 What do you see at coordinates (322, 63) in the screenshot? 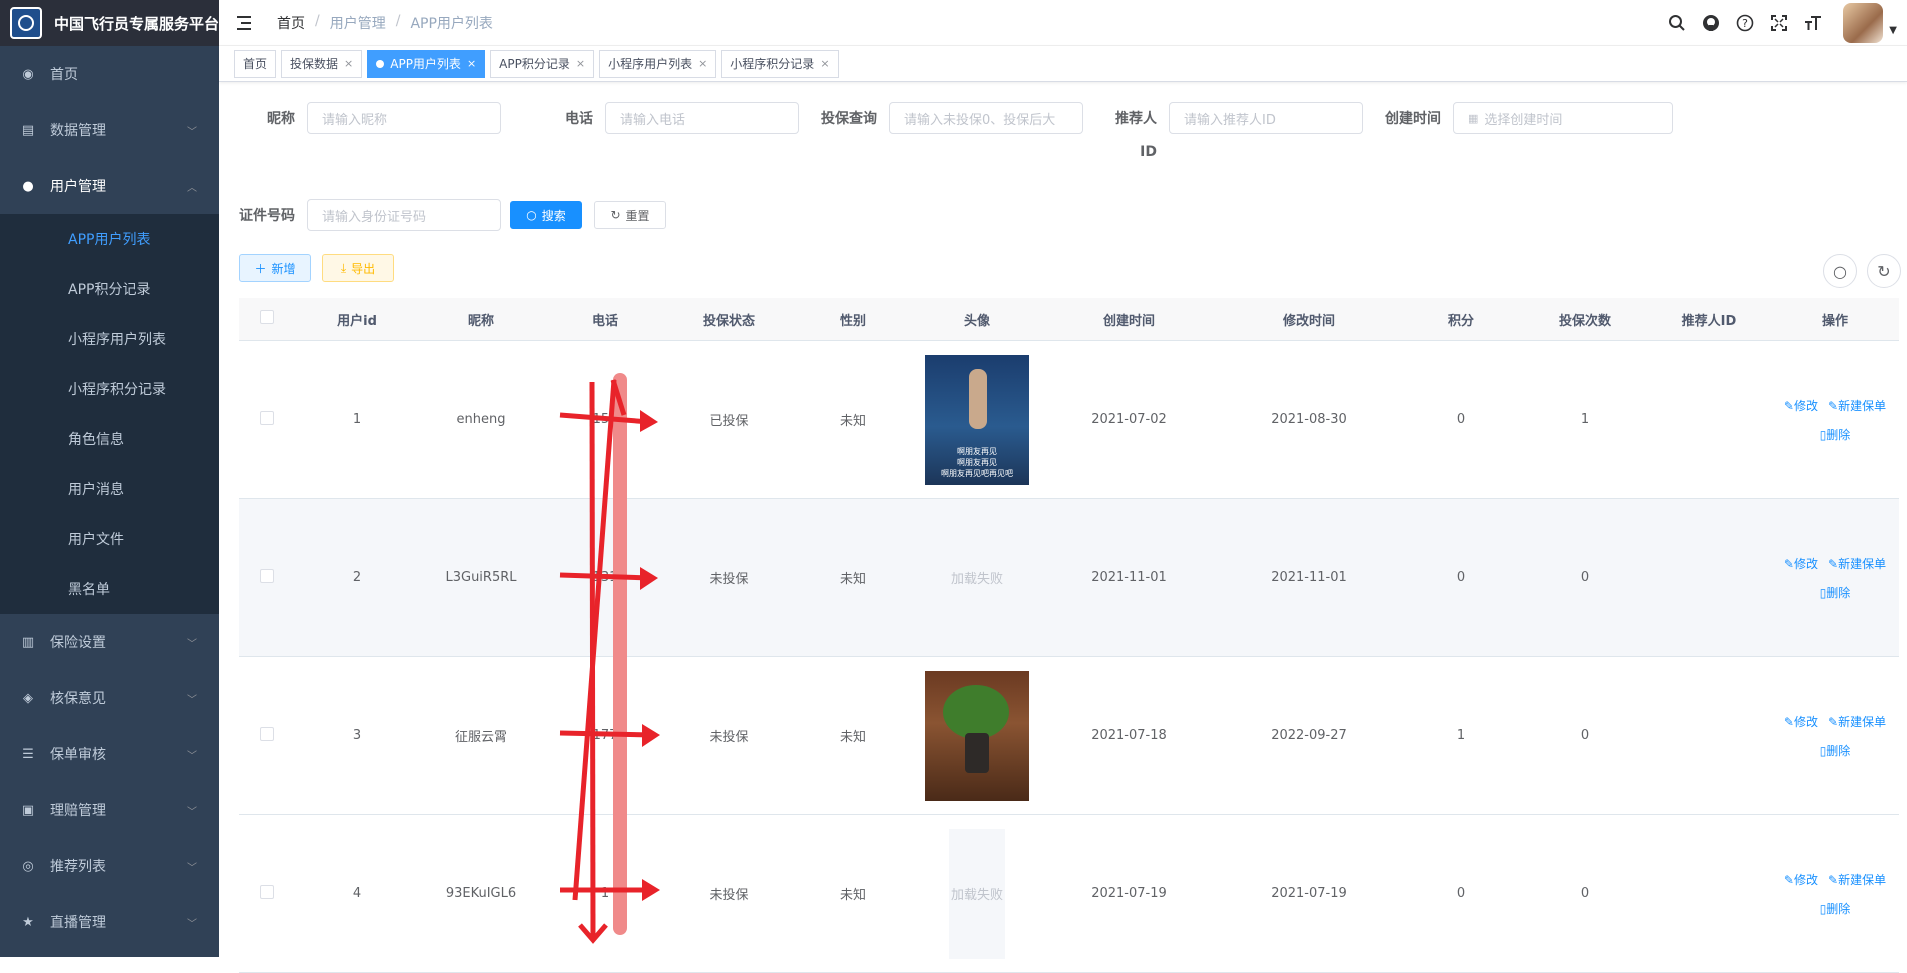
I see `tab-insure-data: 投保数据 ×` at bounding box center [322, 63].